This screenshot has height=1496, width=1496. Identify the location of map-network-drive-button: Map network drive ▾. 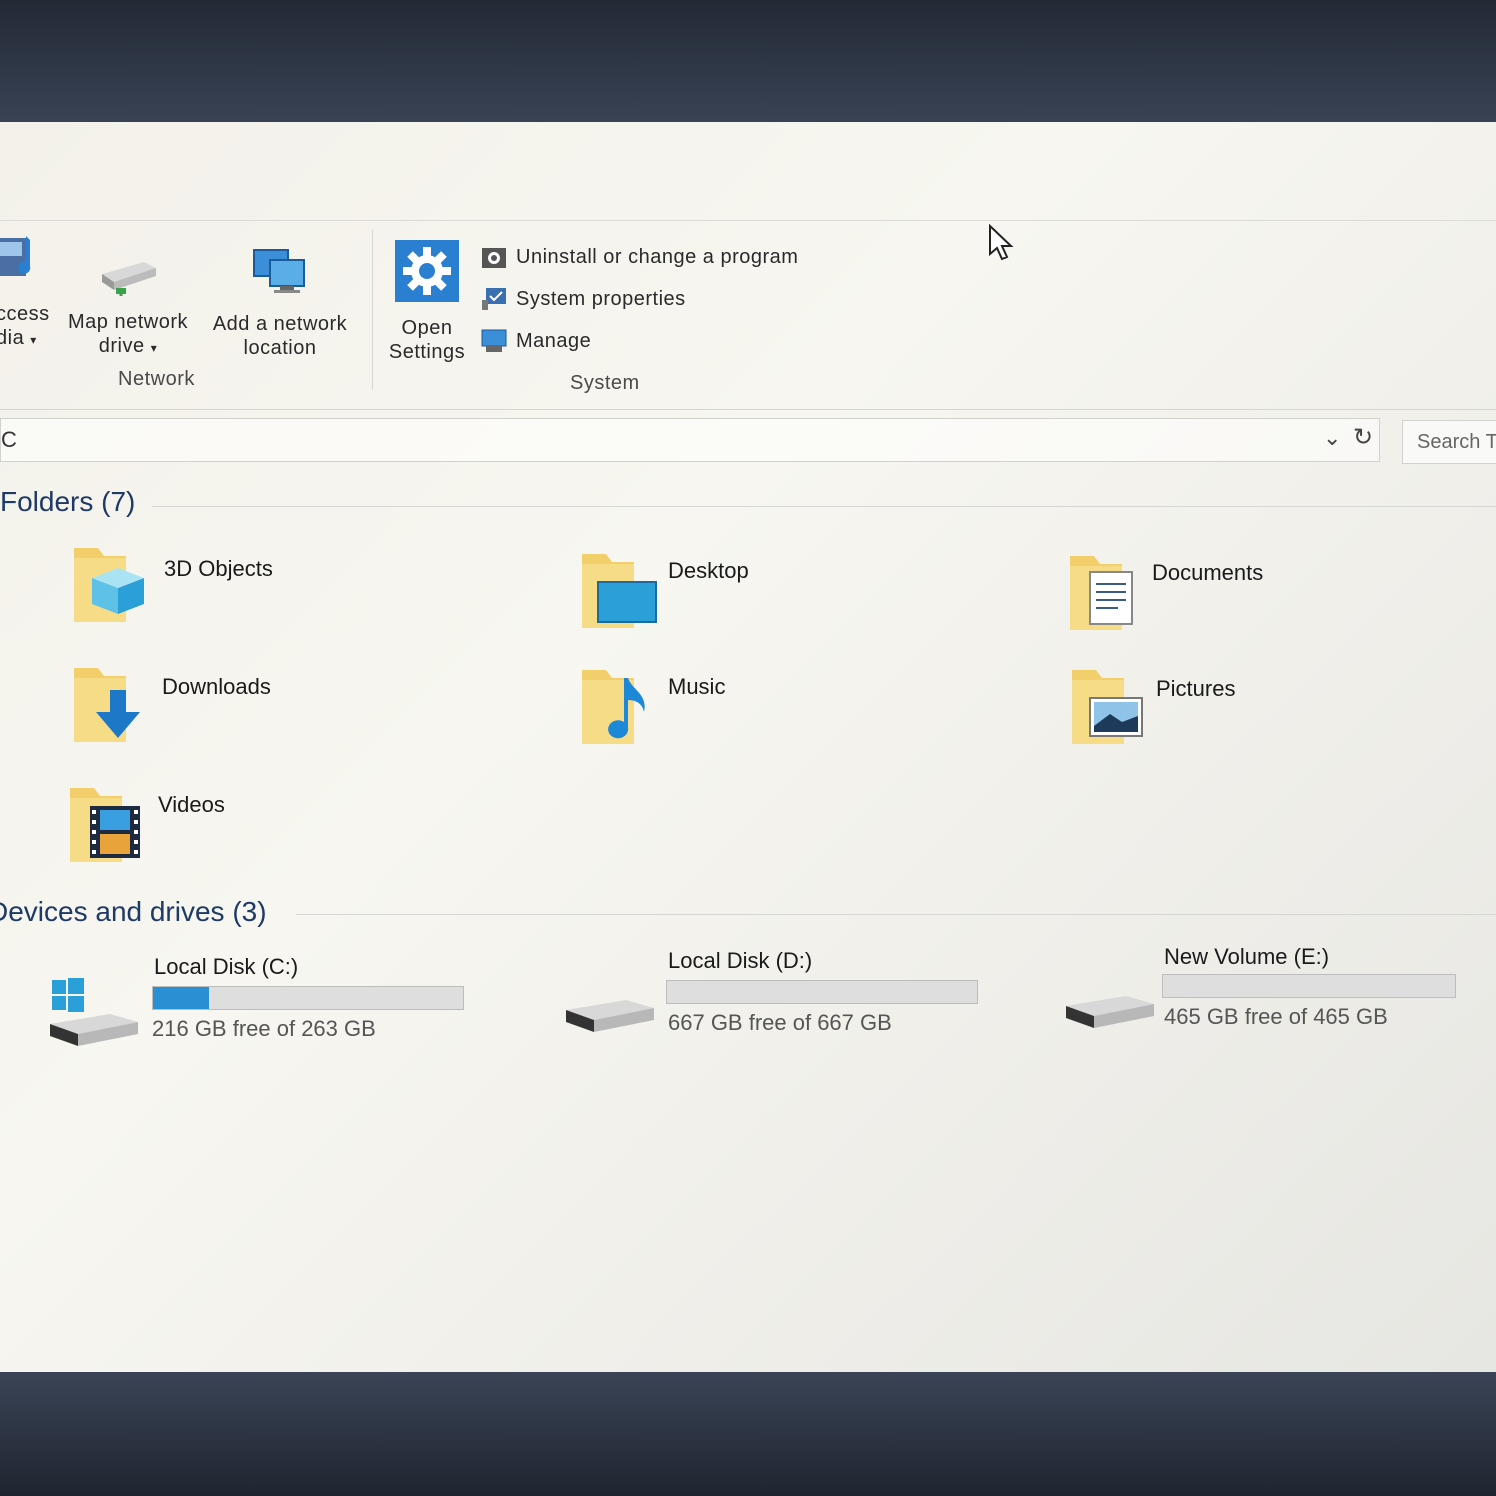
(128, 304).